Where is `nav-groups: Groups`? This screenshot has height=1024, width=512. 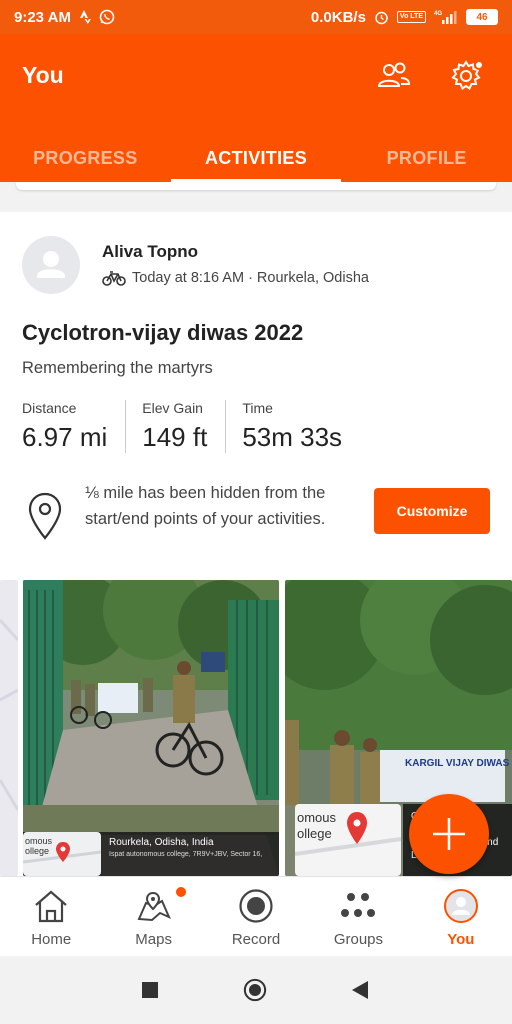 nav-groups: Groups is located at coordinates (358, 916).